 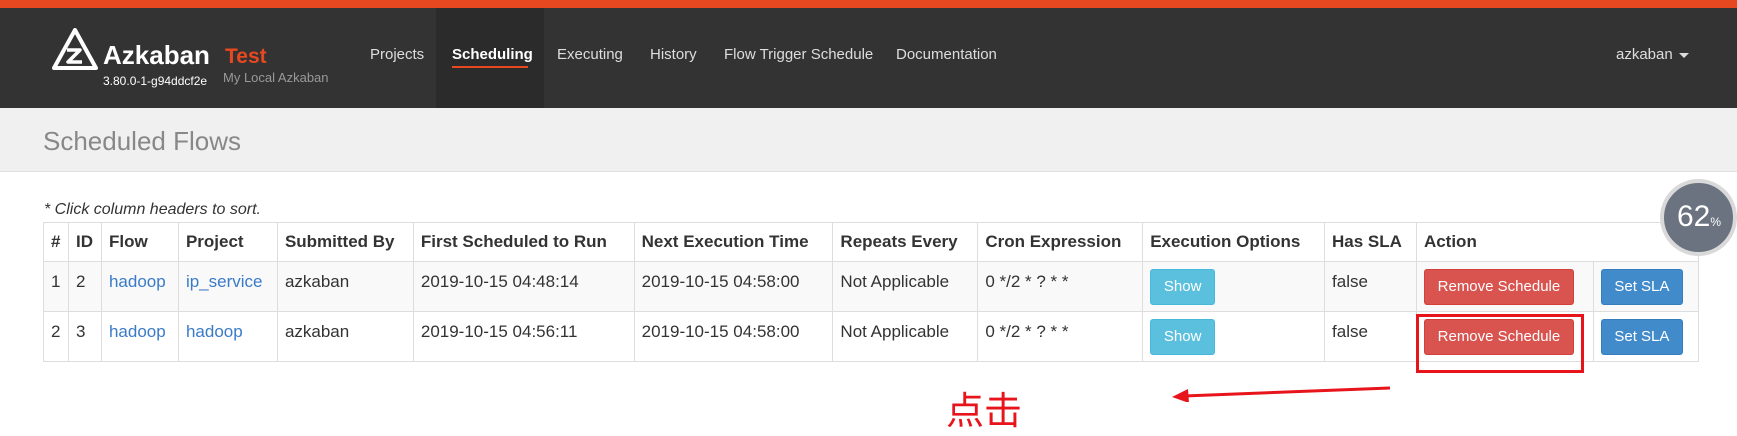 I want to click on header-has-sla: Has SLA, so click(x=1370, y=242).